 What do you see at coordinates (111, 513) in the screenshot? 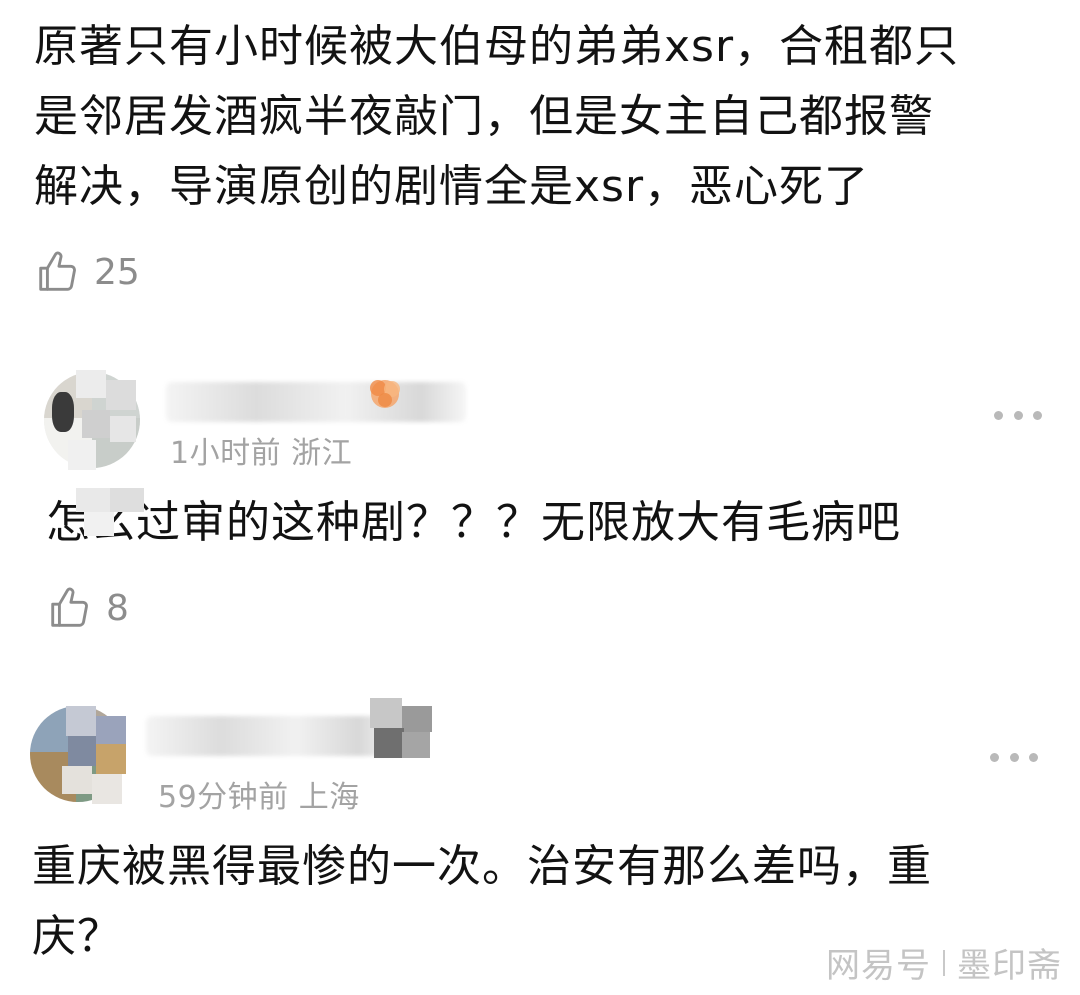
I see `text-mosaic` at bounding box center [111, 513].